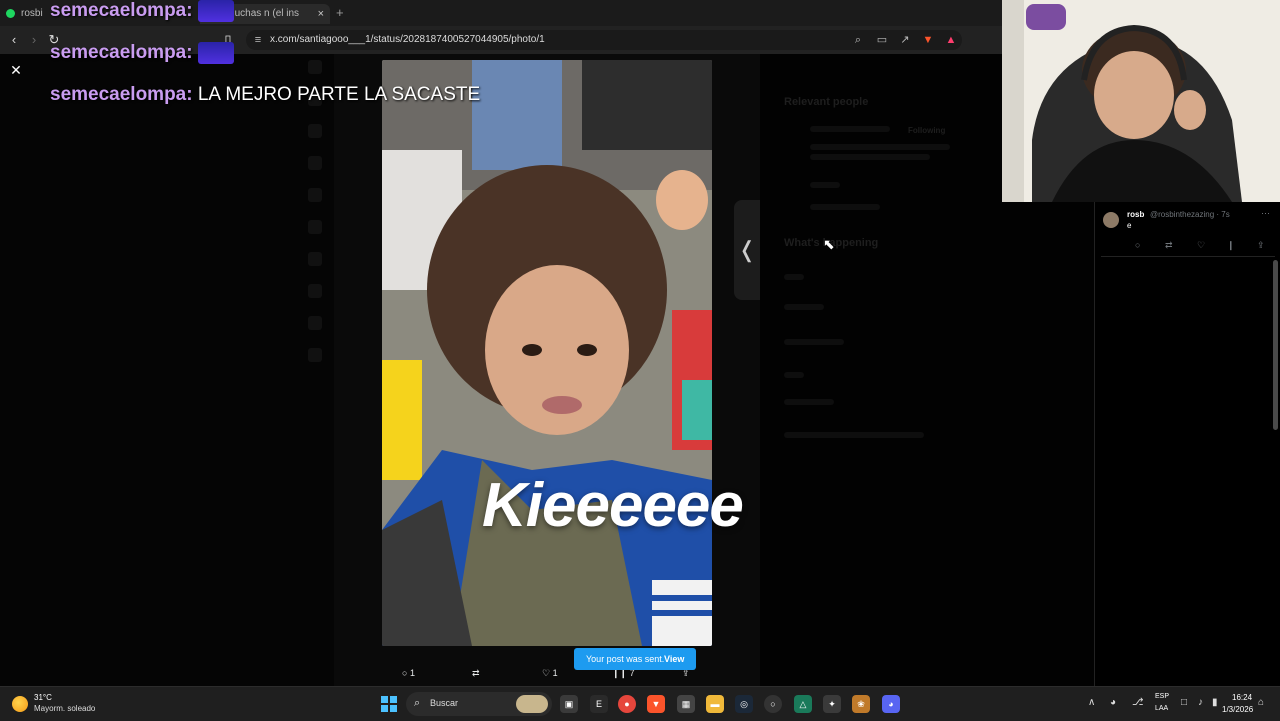  Describe the element at coordinates (1113, 702) in the screenshot. I see `discord-tray-icon: ◕` at that location.